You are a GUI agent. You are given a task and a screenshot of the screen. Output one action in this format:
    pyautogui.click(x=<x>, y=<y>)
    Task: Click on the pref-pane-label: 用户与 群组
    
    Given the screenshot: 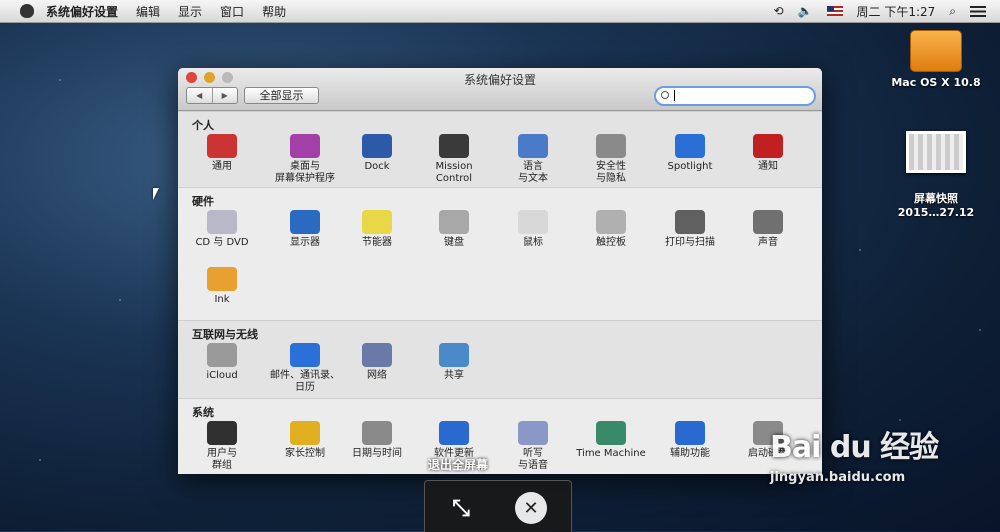 What is the action you would take?
    pyautogui.click(x=222, y=459)
    